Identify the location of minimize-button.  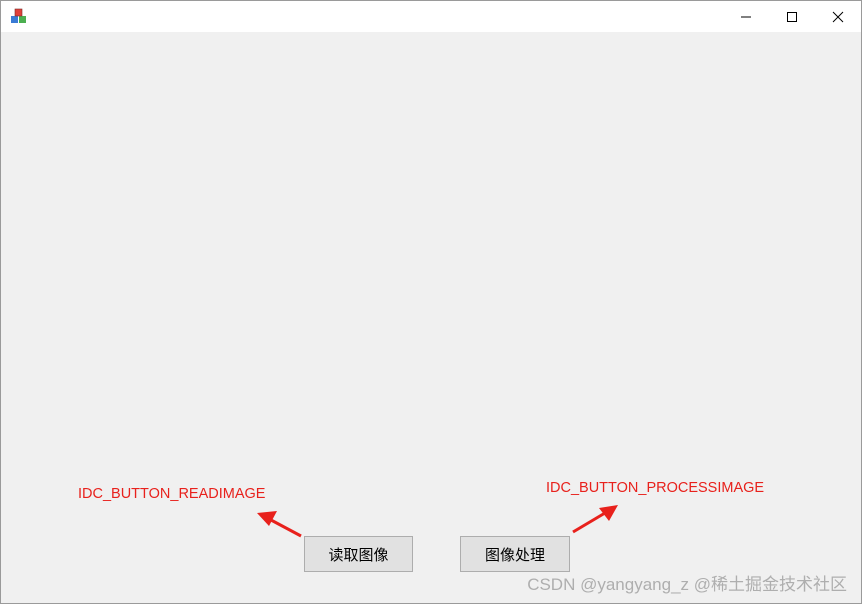
(746, 16).